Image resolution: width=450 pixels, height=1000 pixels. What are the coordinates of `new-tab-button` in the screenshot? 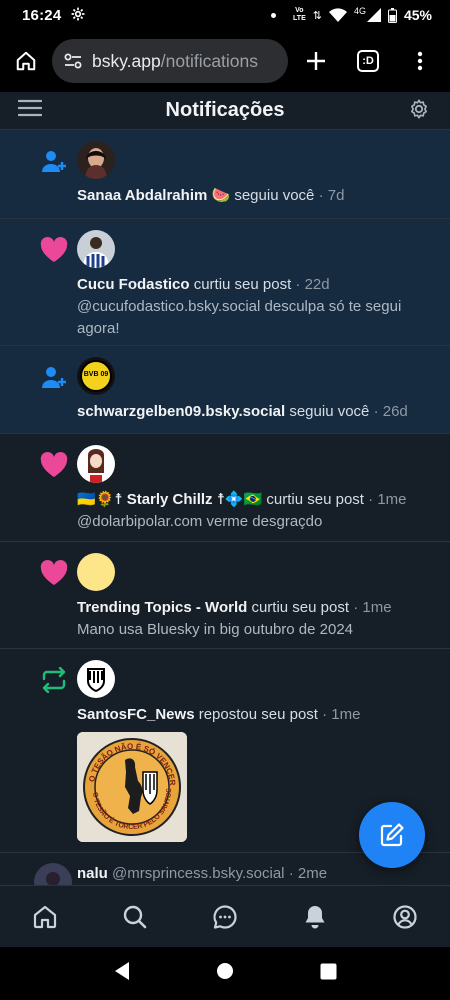 It's located at (316, 61).